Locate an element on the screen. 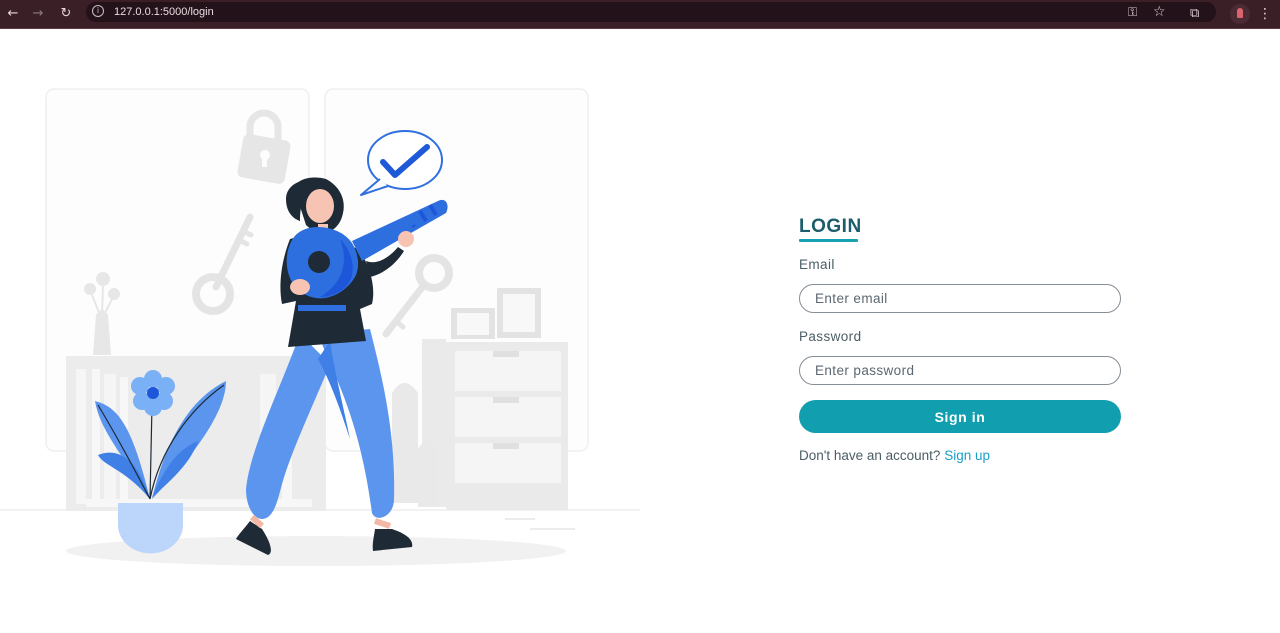 This screenshot has width=1280, height=633. back-icon: ← is located at coordinates (13, 14).